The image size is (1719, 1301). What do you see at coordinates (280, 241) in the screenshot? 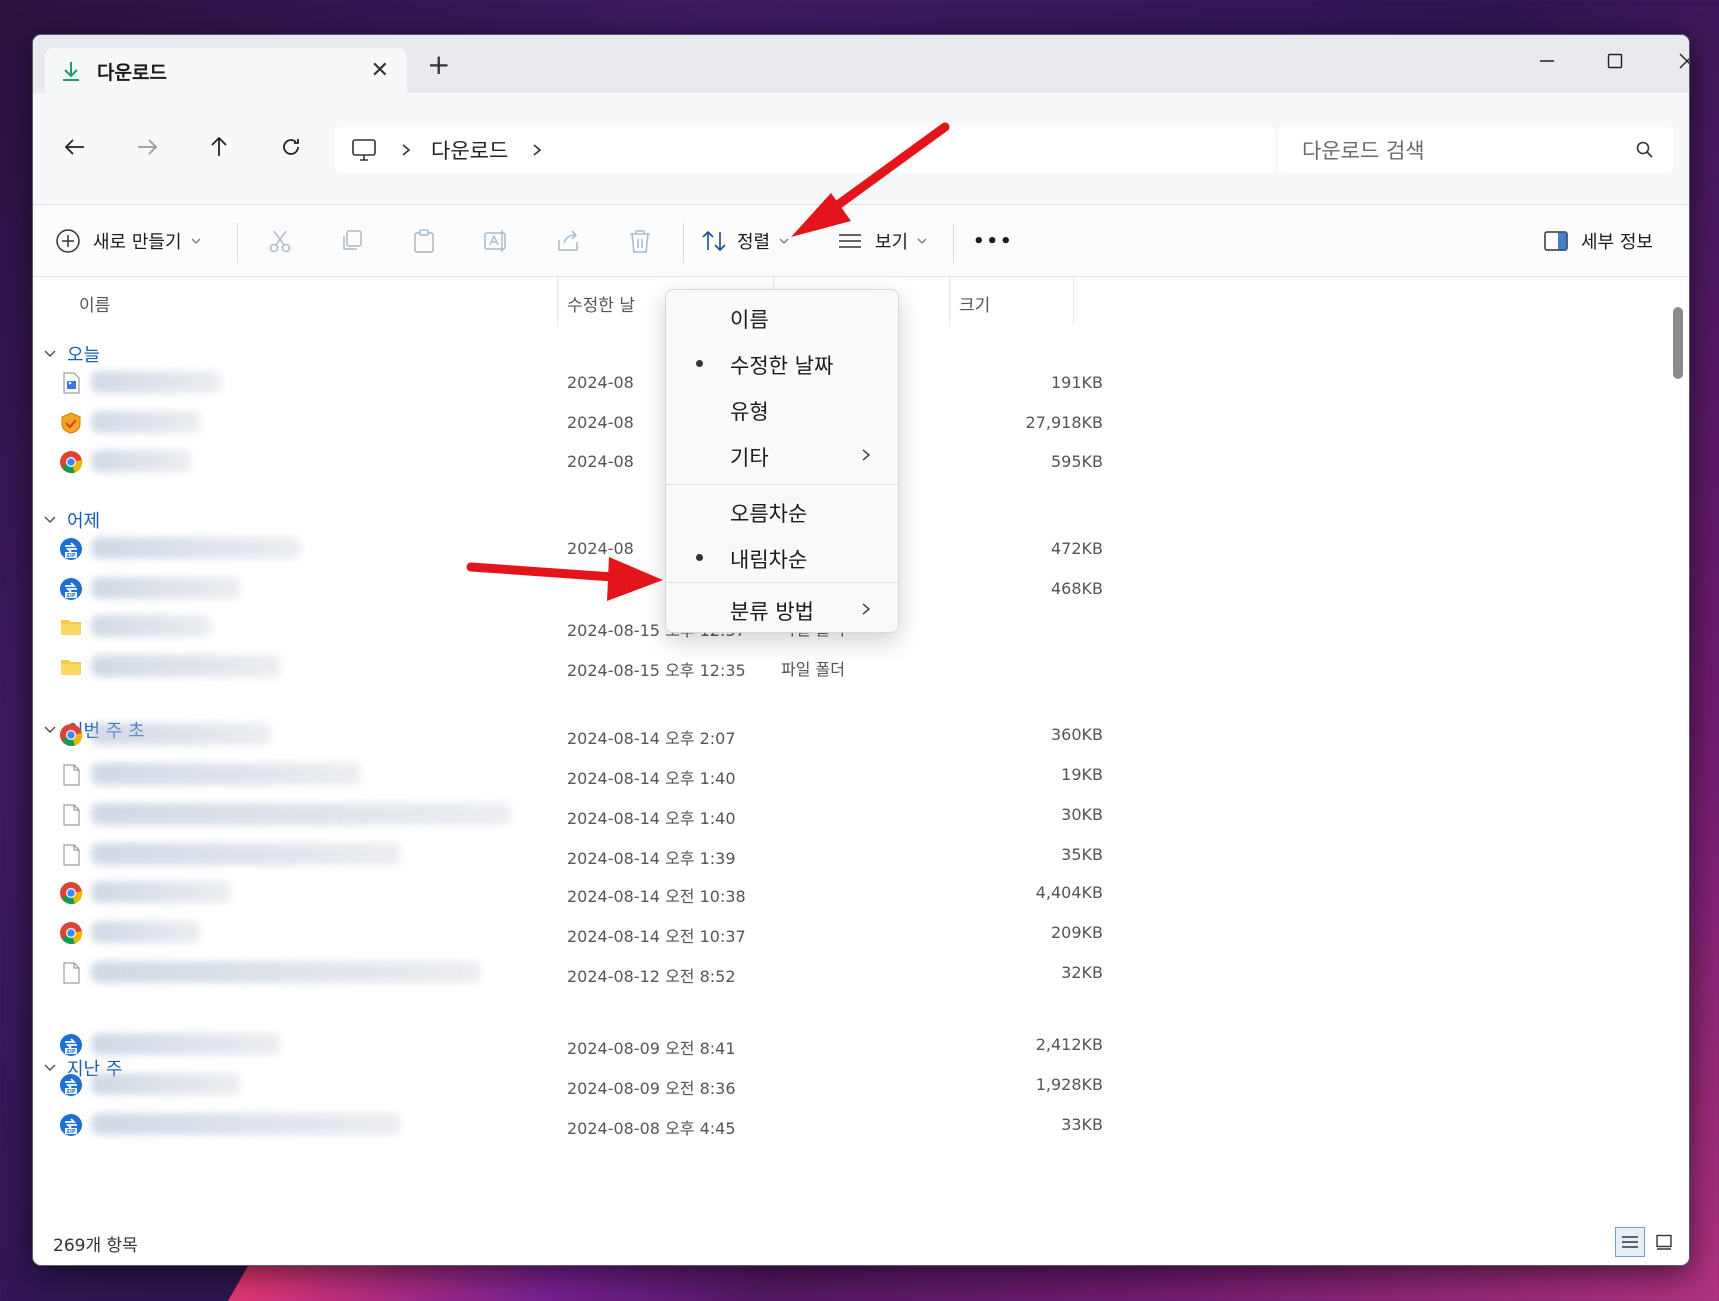
I see `cut-button` at bounding box center [280, 241].